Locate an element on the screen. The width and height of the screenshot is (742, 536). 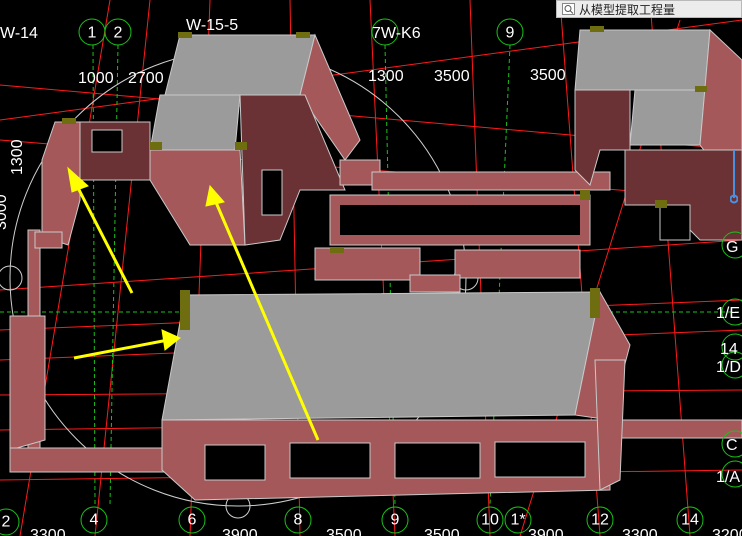
axis-label-bottom: 9 is located at coordinates (395, 520).